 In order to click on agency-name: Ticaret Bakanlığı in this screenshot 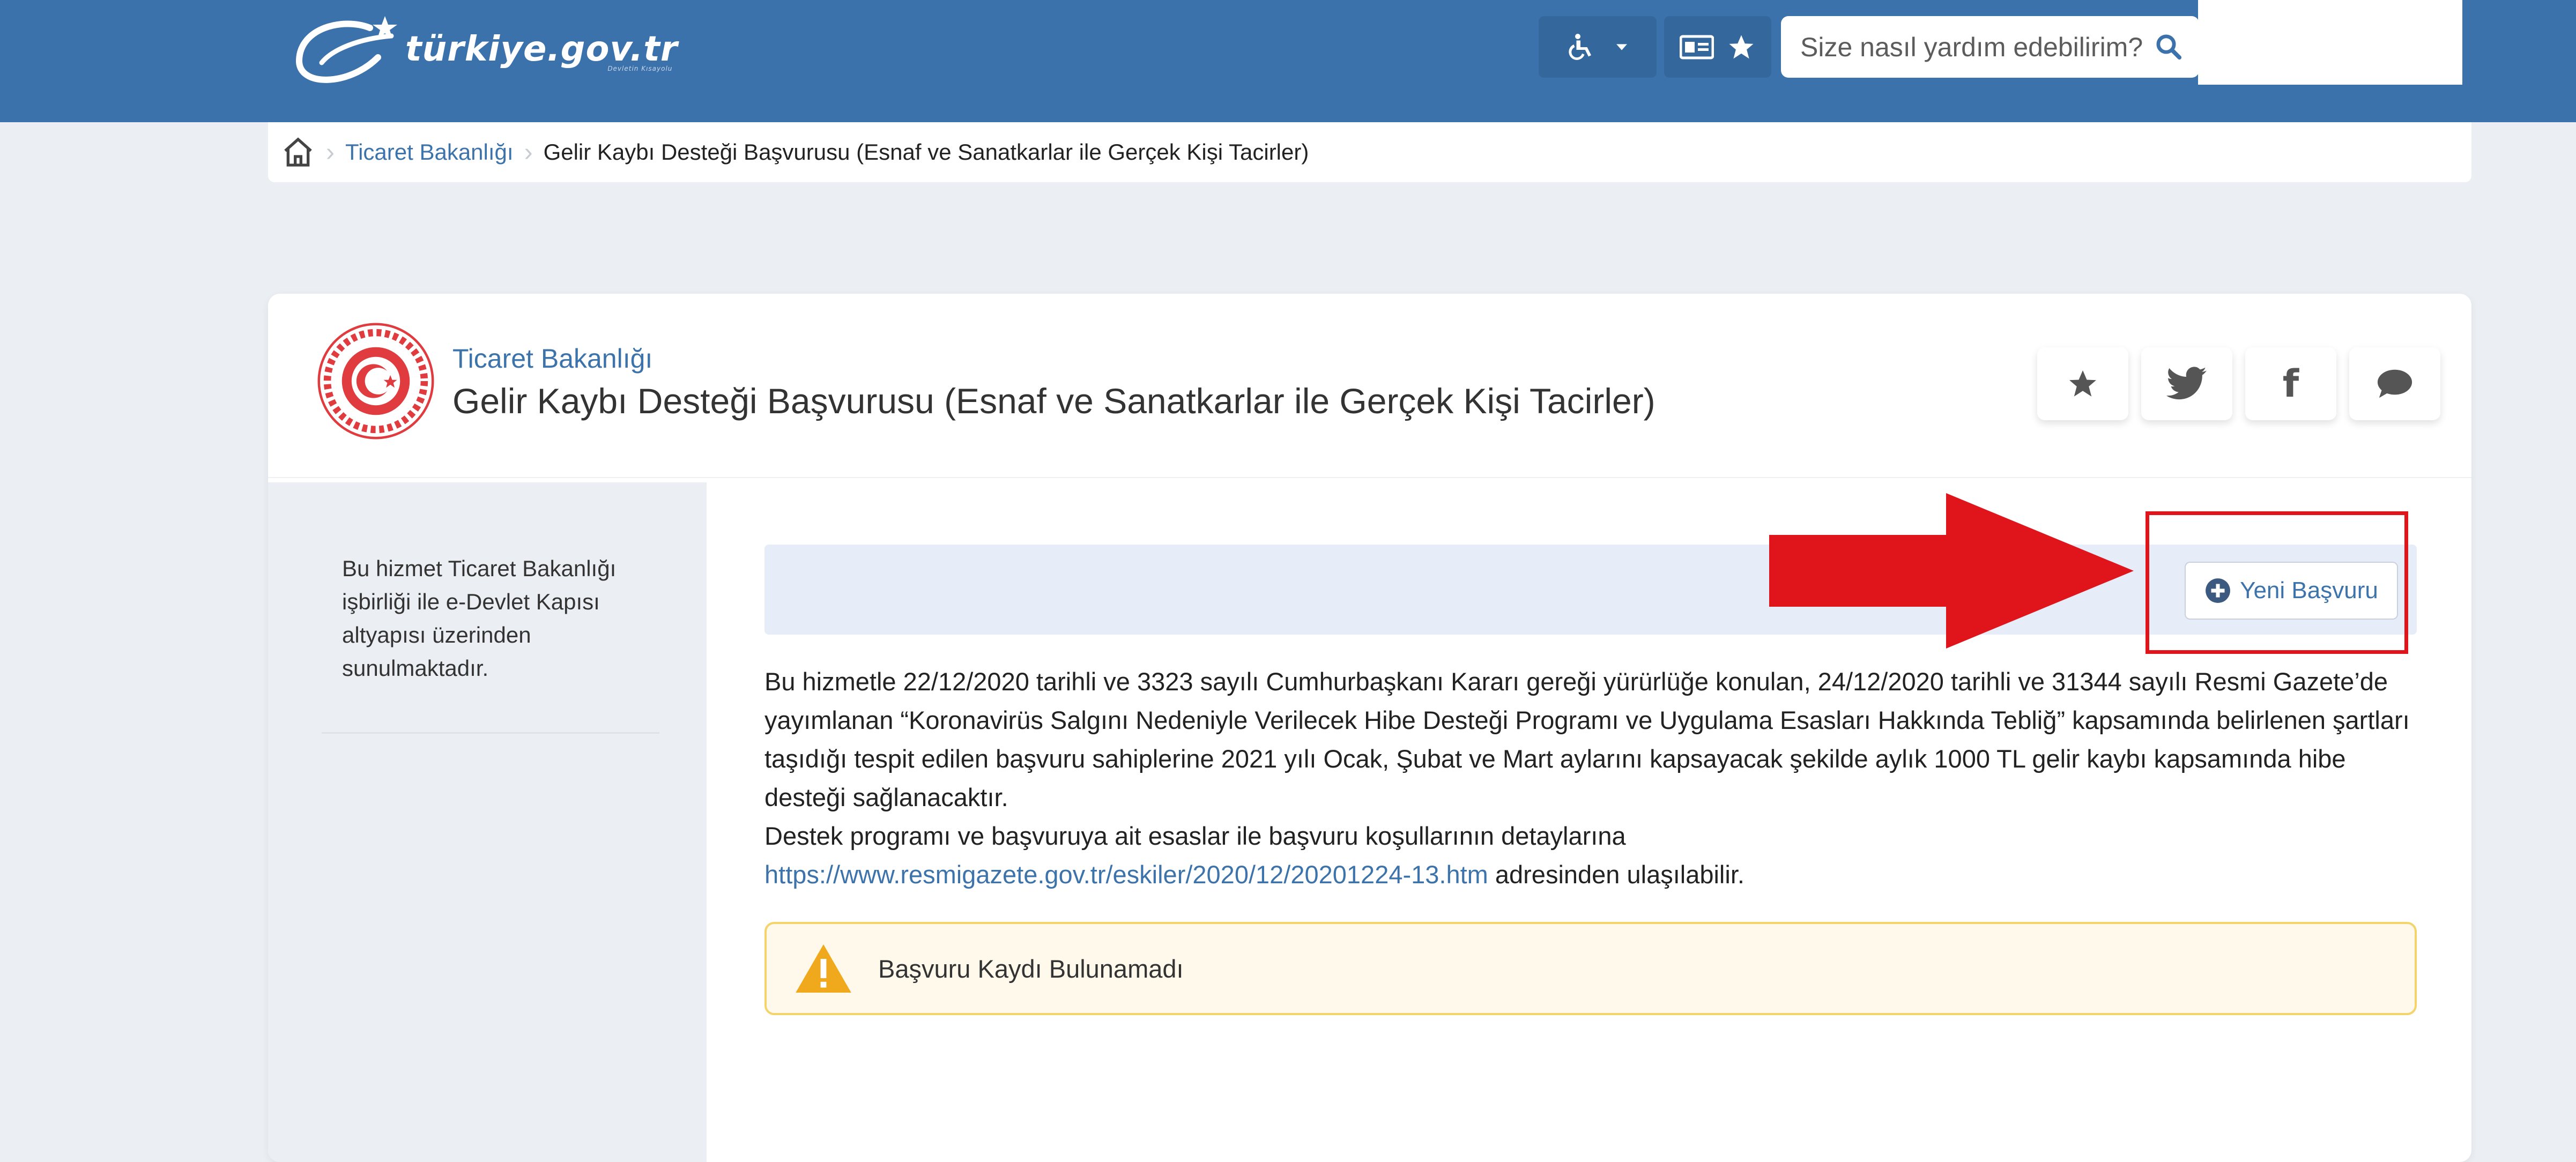, I will do `click(552, 358)`.